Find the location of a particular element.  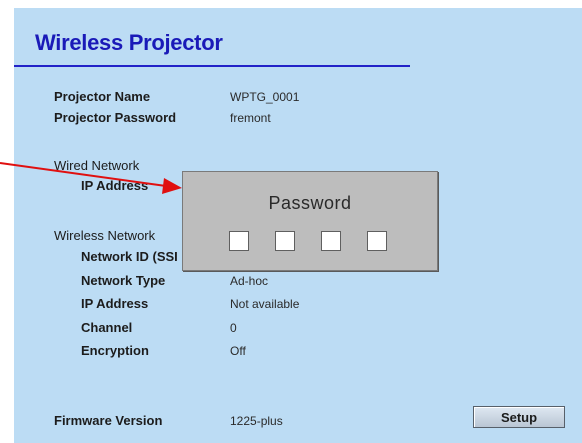

pointer-arrow-head is located at coordinates (172, 186).